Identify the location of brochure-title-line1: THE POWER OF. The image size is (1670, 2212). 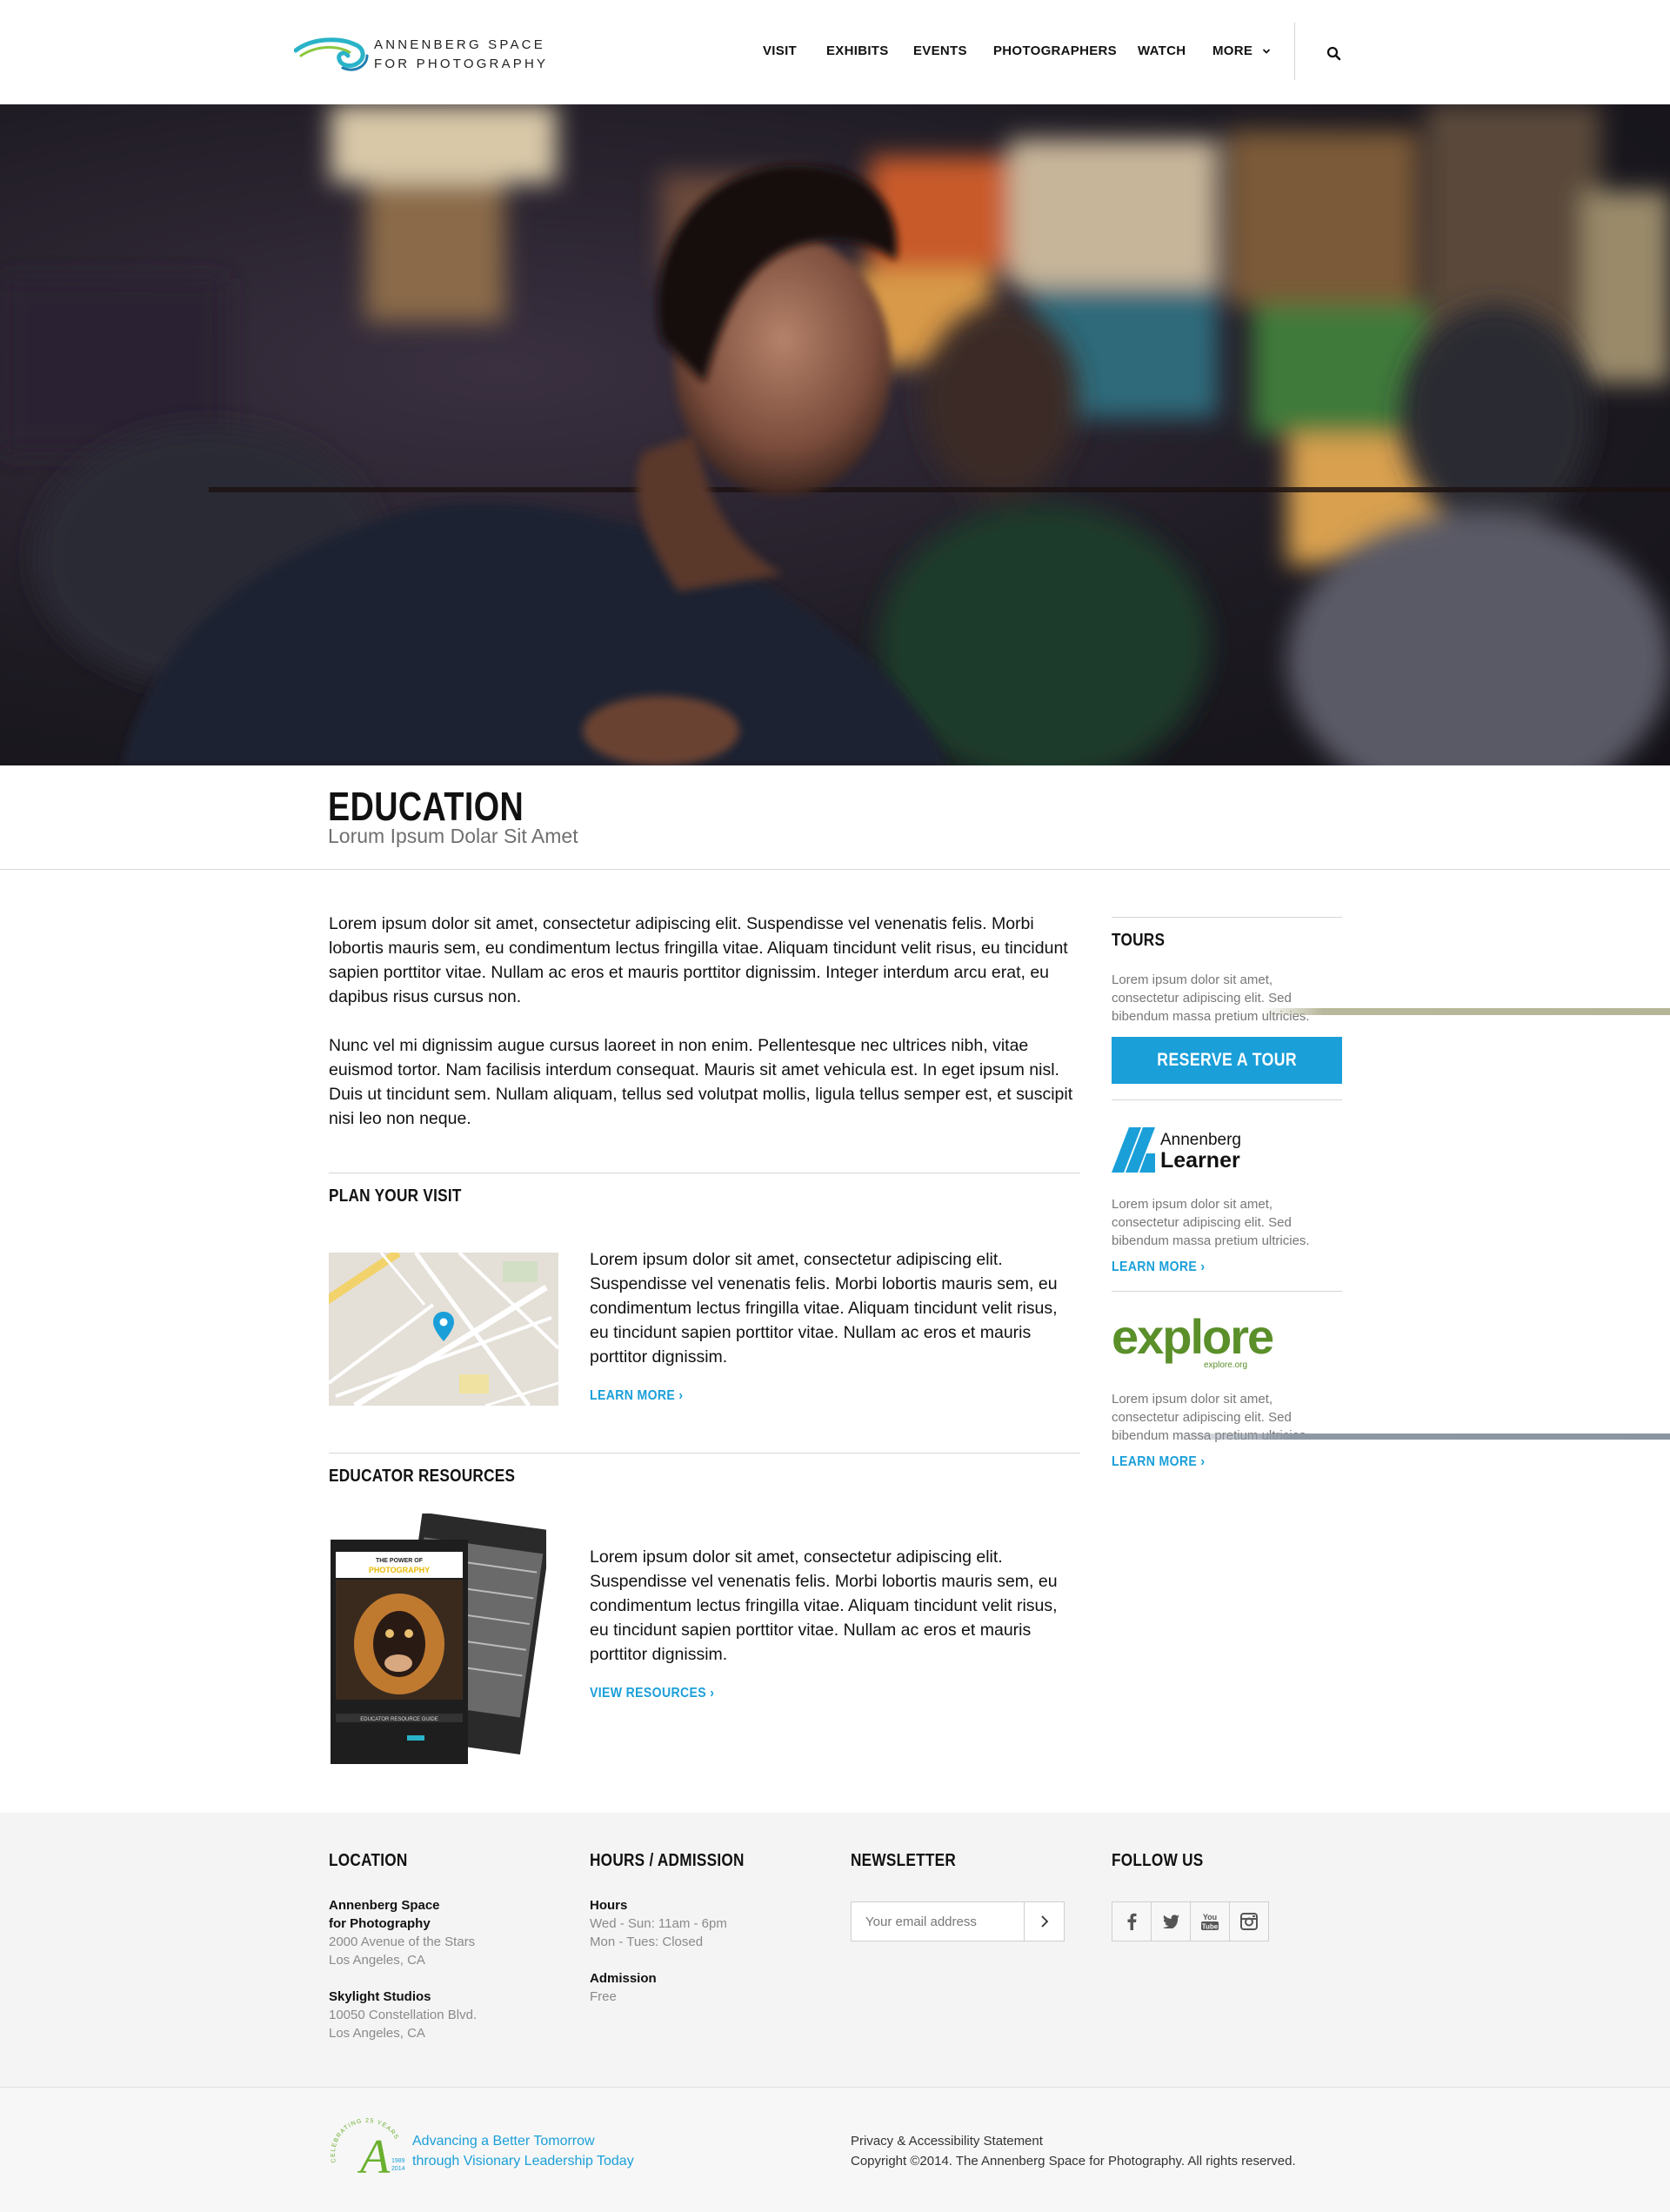
(400, 1561).